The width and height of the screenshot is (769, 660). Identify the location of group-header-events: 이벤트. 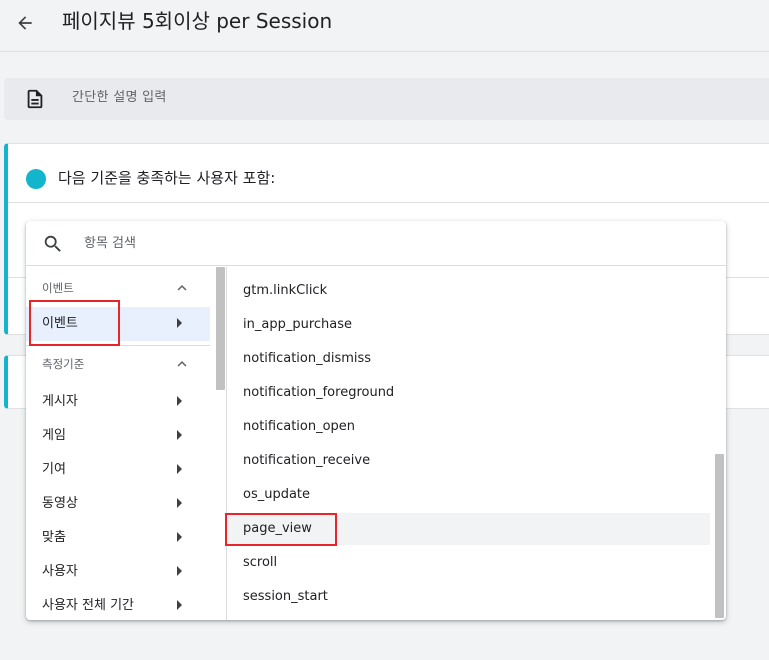
(118, 288).